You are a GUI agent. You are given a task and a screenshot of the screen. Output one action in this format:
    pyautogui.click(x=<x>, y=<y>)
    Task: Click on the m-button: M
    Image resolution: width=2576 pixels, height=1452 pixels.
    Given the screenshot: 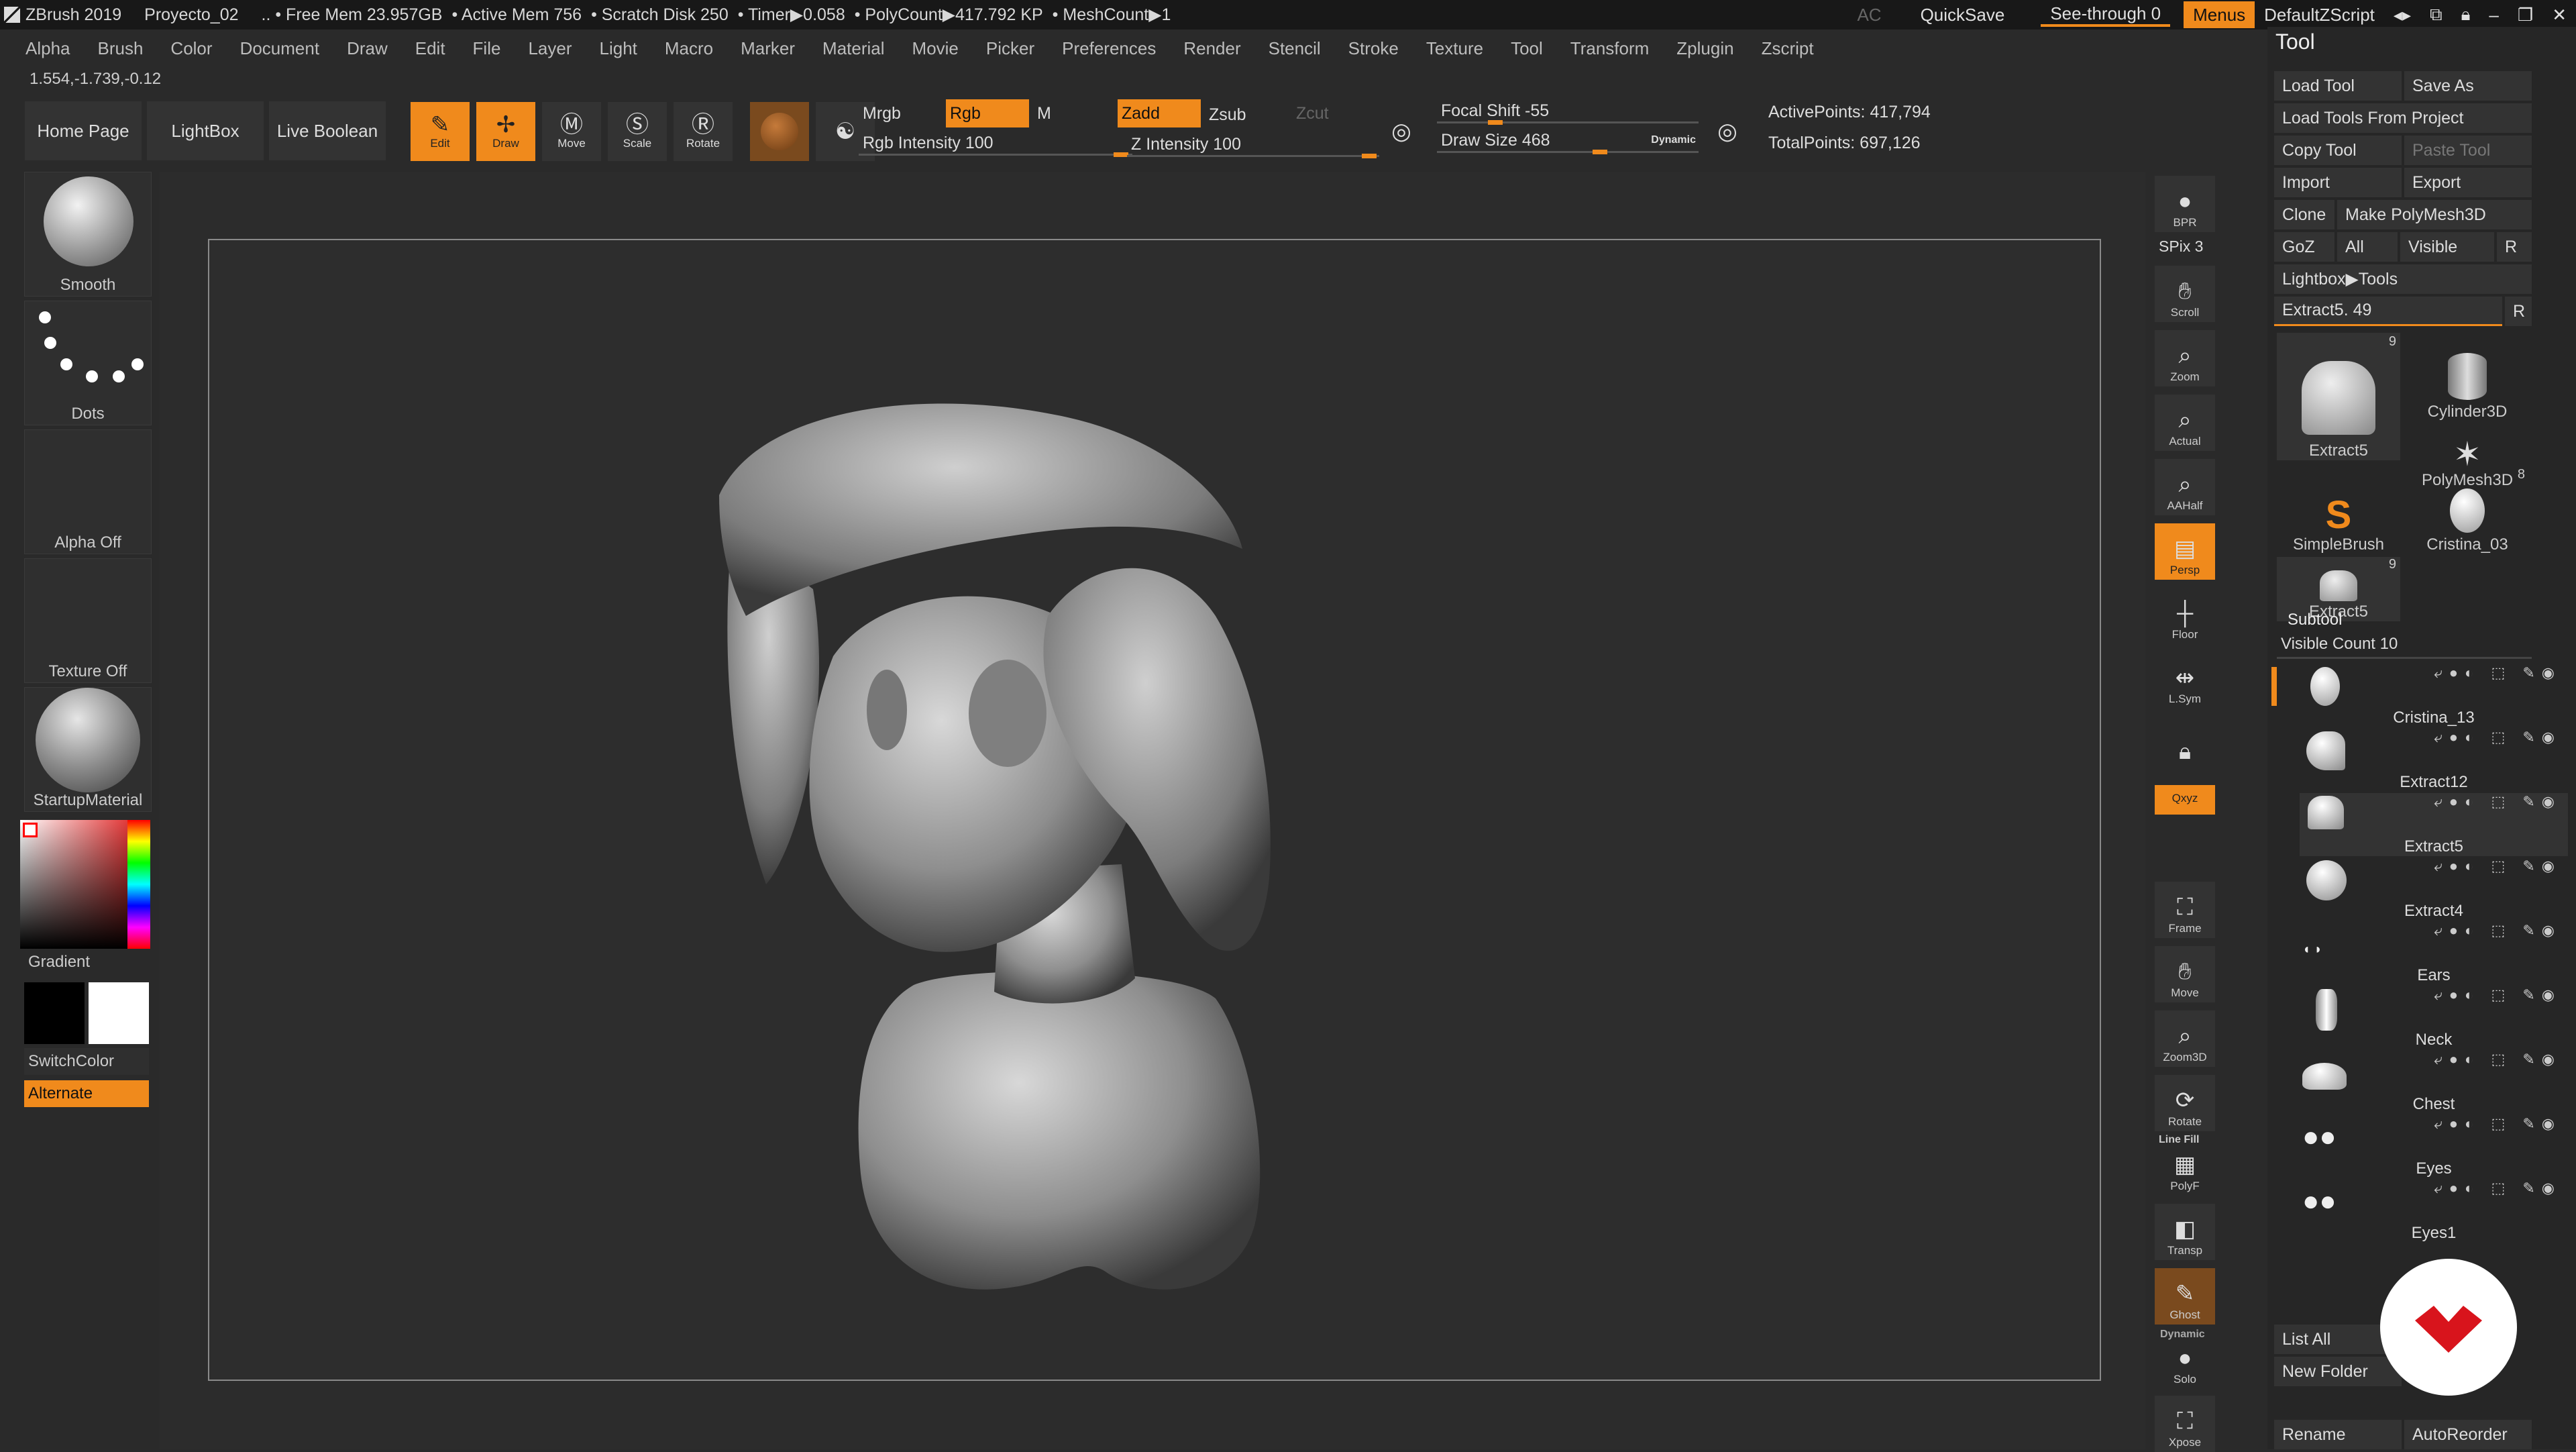 What is the action you would take?
    pyautogui.click(x=1053, y=113)
    